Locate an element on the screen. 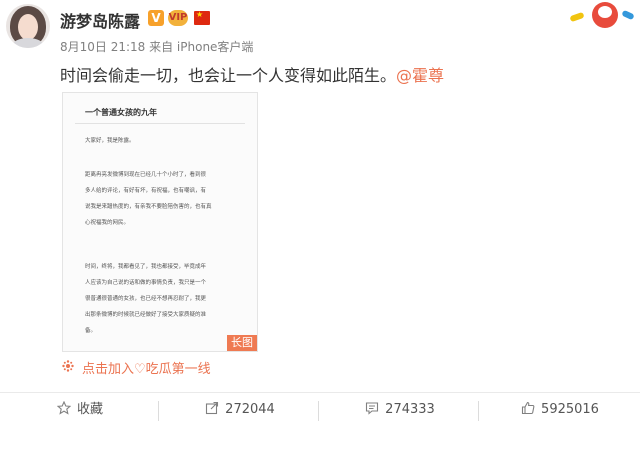  share-icon is located at coordinates (212, 408).